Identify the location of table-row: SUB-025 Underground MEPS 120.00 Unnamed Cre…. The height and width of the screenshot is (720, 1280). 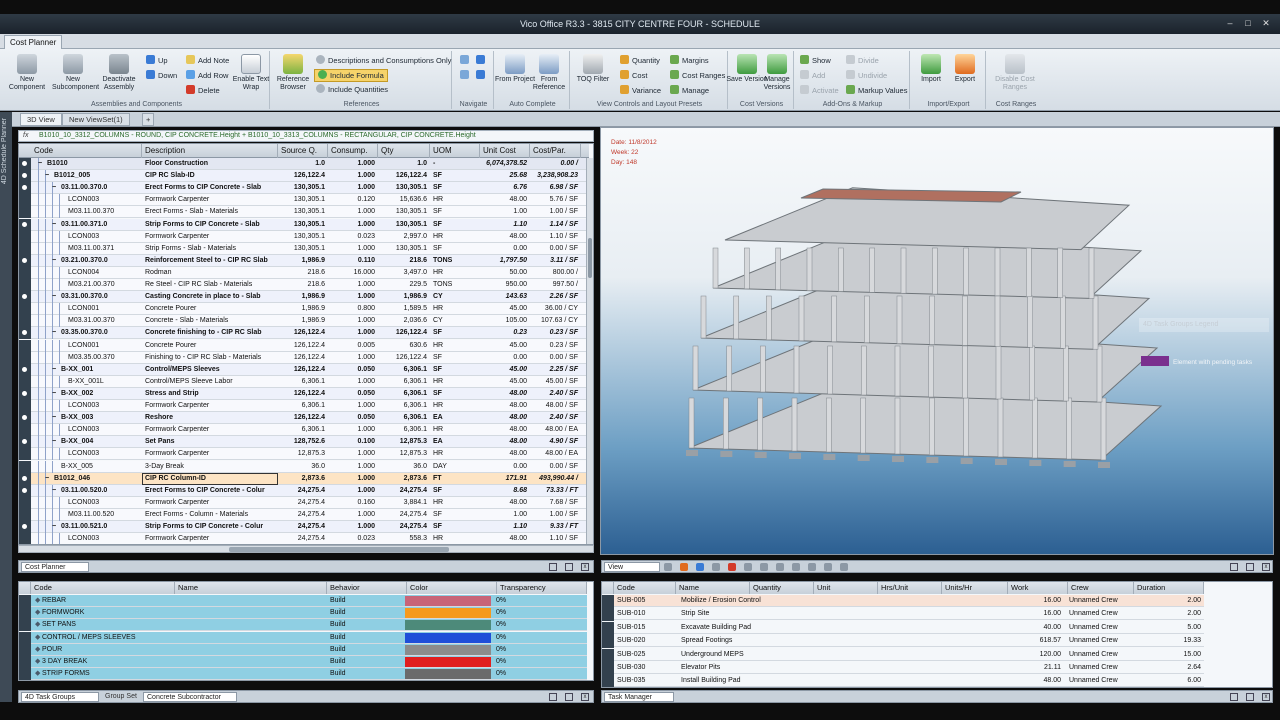
(903, 655).